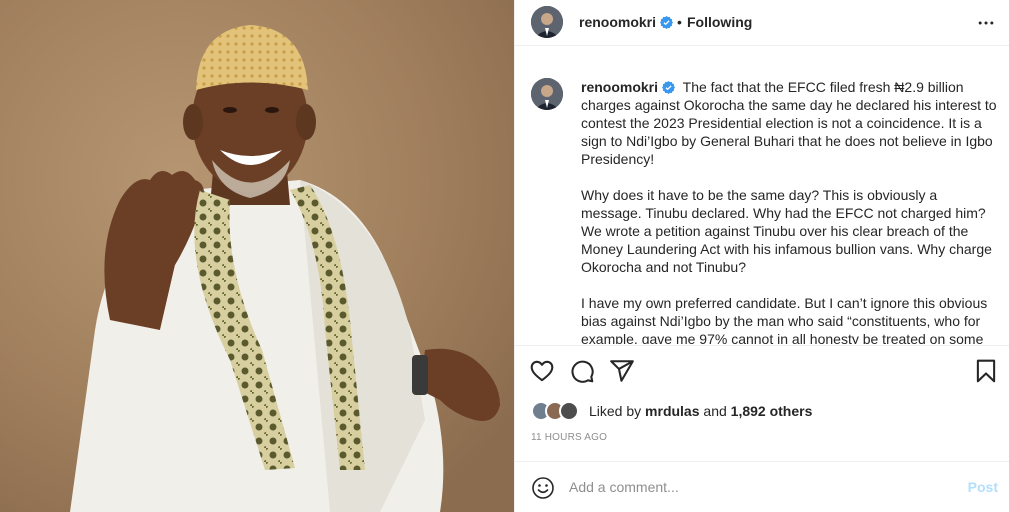 Image resolution: width=1009 pixels, height=512 pixels. Describe the element at coordinates (719, 22) in the screenshot. I see `following-button: Following` at that location.